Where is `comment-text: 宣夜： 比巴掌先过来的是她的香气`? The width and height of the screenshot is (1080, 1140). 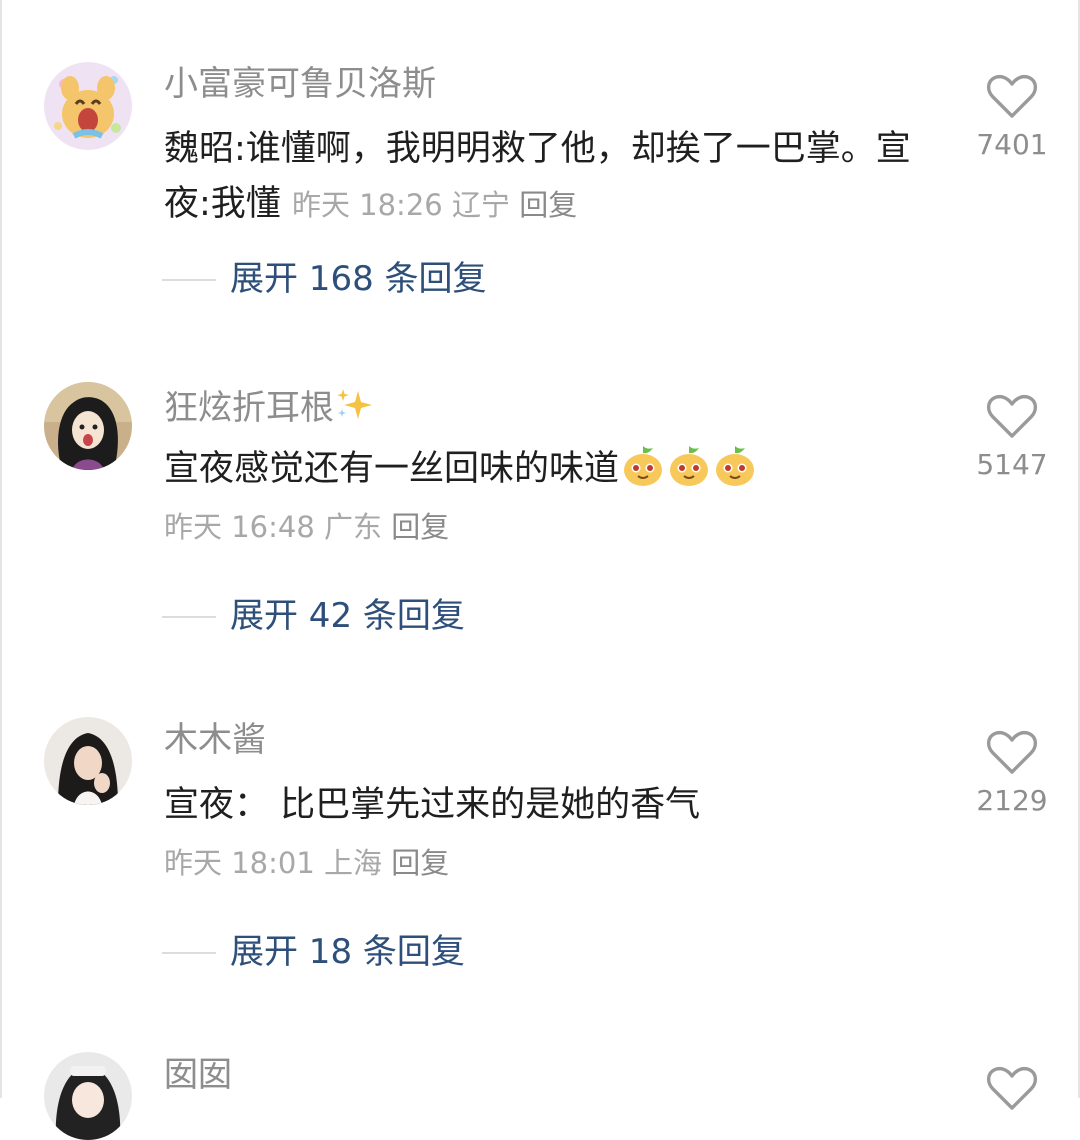 comment-text: 宣夜： 比巴掌先过来的是她的香气 is located at coordinates (544, 805).